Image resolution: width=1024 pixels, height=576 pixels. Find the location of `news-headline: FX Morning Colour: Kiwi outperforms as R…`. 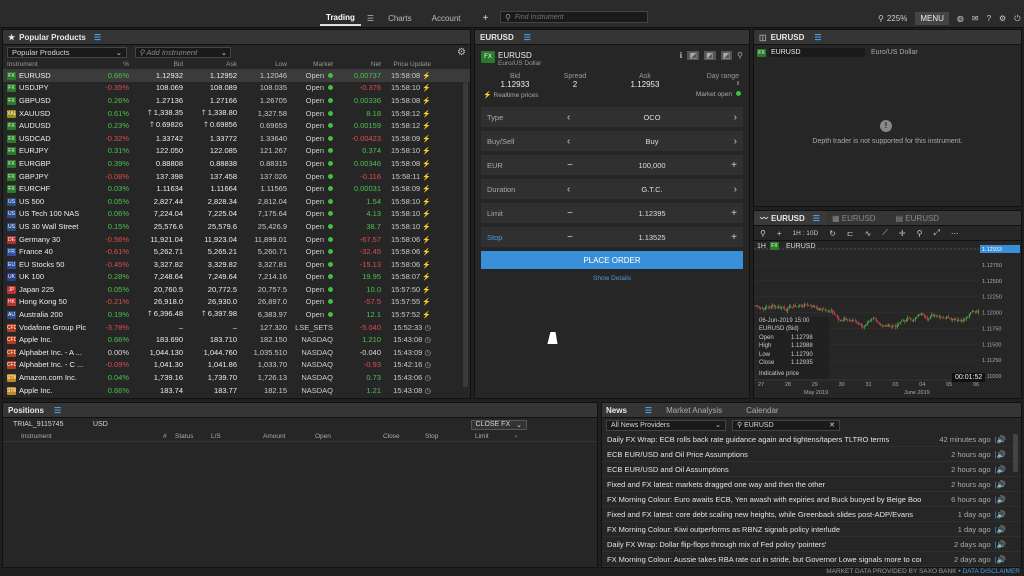

news-headline: FX Morning Colour: Kiwi outperforms as R… is located at coordinates (764, 529).